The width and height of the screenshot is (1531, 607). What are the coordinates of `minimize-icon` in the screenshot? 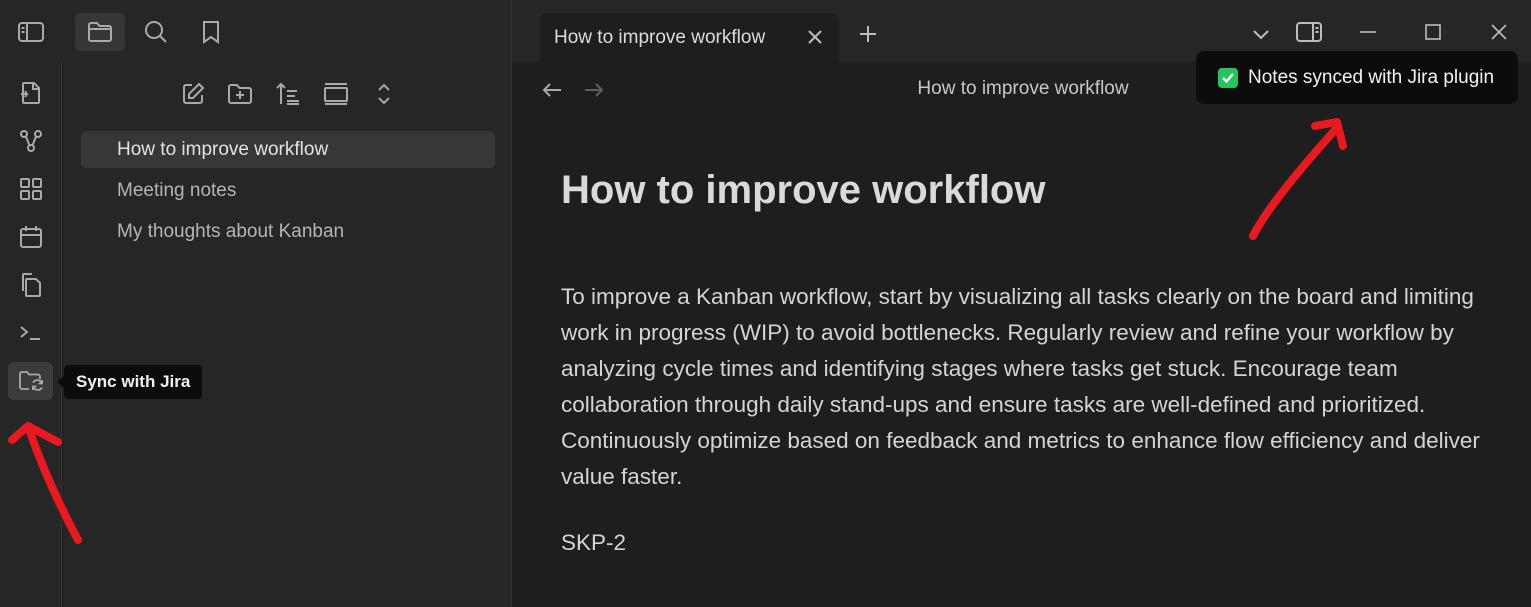 It's located at (1368, 32).